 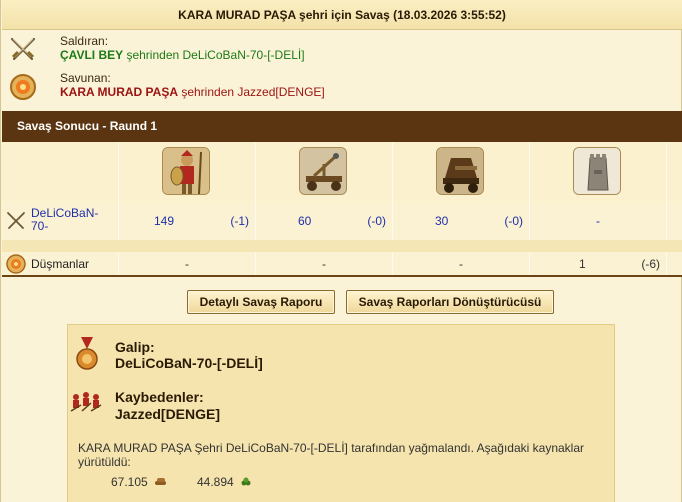 I want to click on defender-player-link: KARA MURAD PAŞA, so click(x=119, y=92).